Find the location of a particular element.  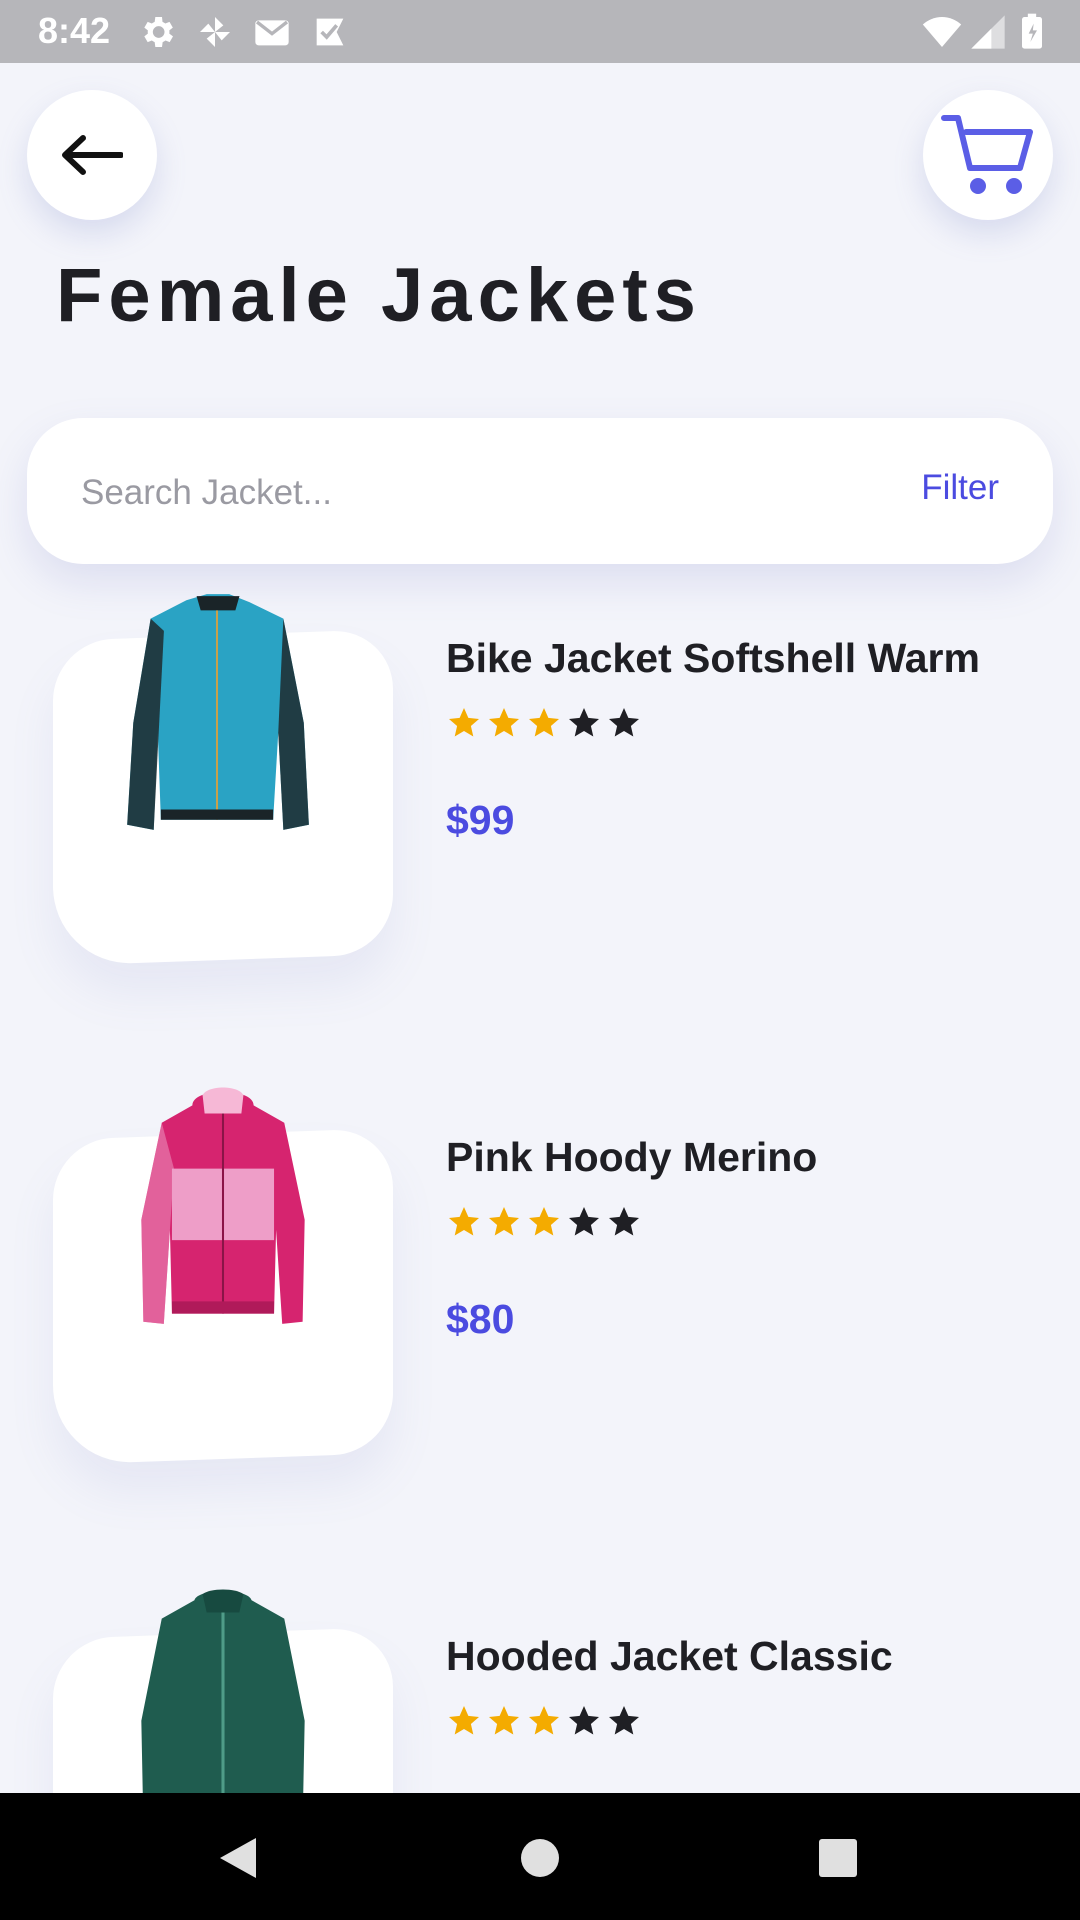

search-bar: Filter is located at coordinates (540, 491).